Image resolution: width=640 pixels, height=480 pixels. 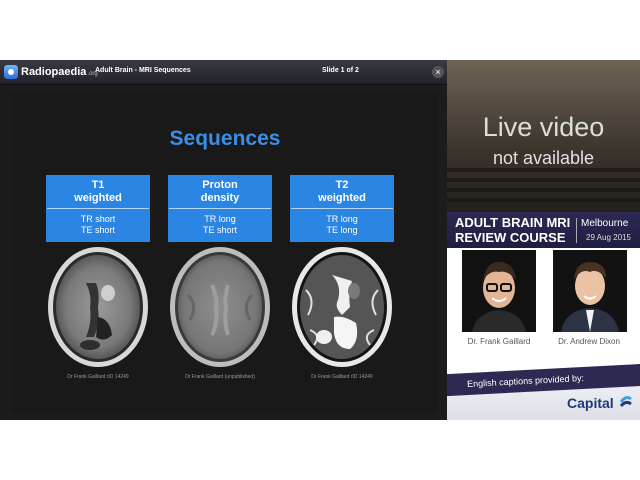 I want to click on brain-scan-pd, so click(x=220, y=307).